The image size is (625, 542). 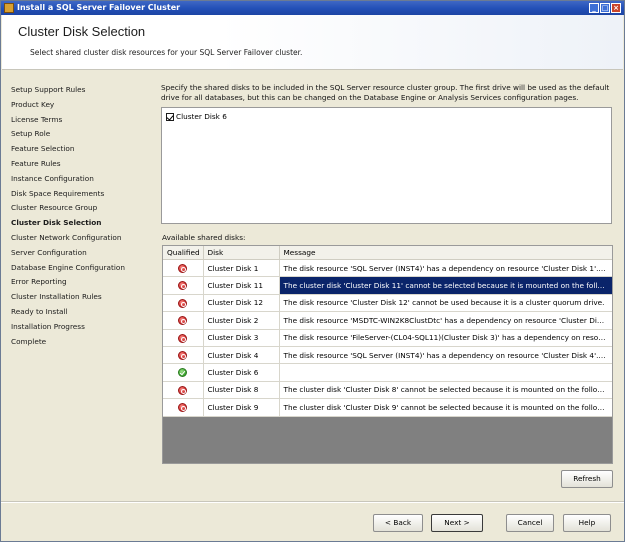 What do you see at coordinates (241, 253) in the screenshot?
I see `column-header-disk: Disk` at bounding box center [241, 253].